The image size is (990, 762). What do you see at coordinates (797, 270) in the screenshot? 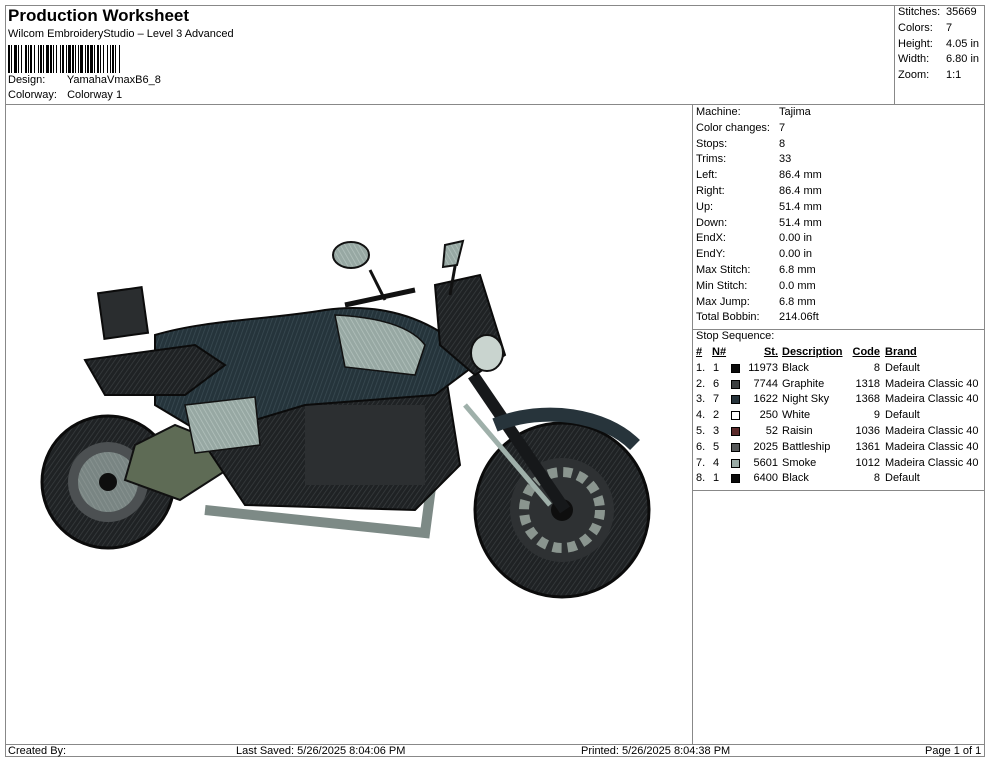
I see `machine-info-value: 6.8 mm` at bounding box center [797, 270].